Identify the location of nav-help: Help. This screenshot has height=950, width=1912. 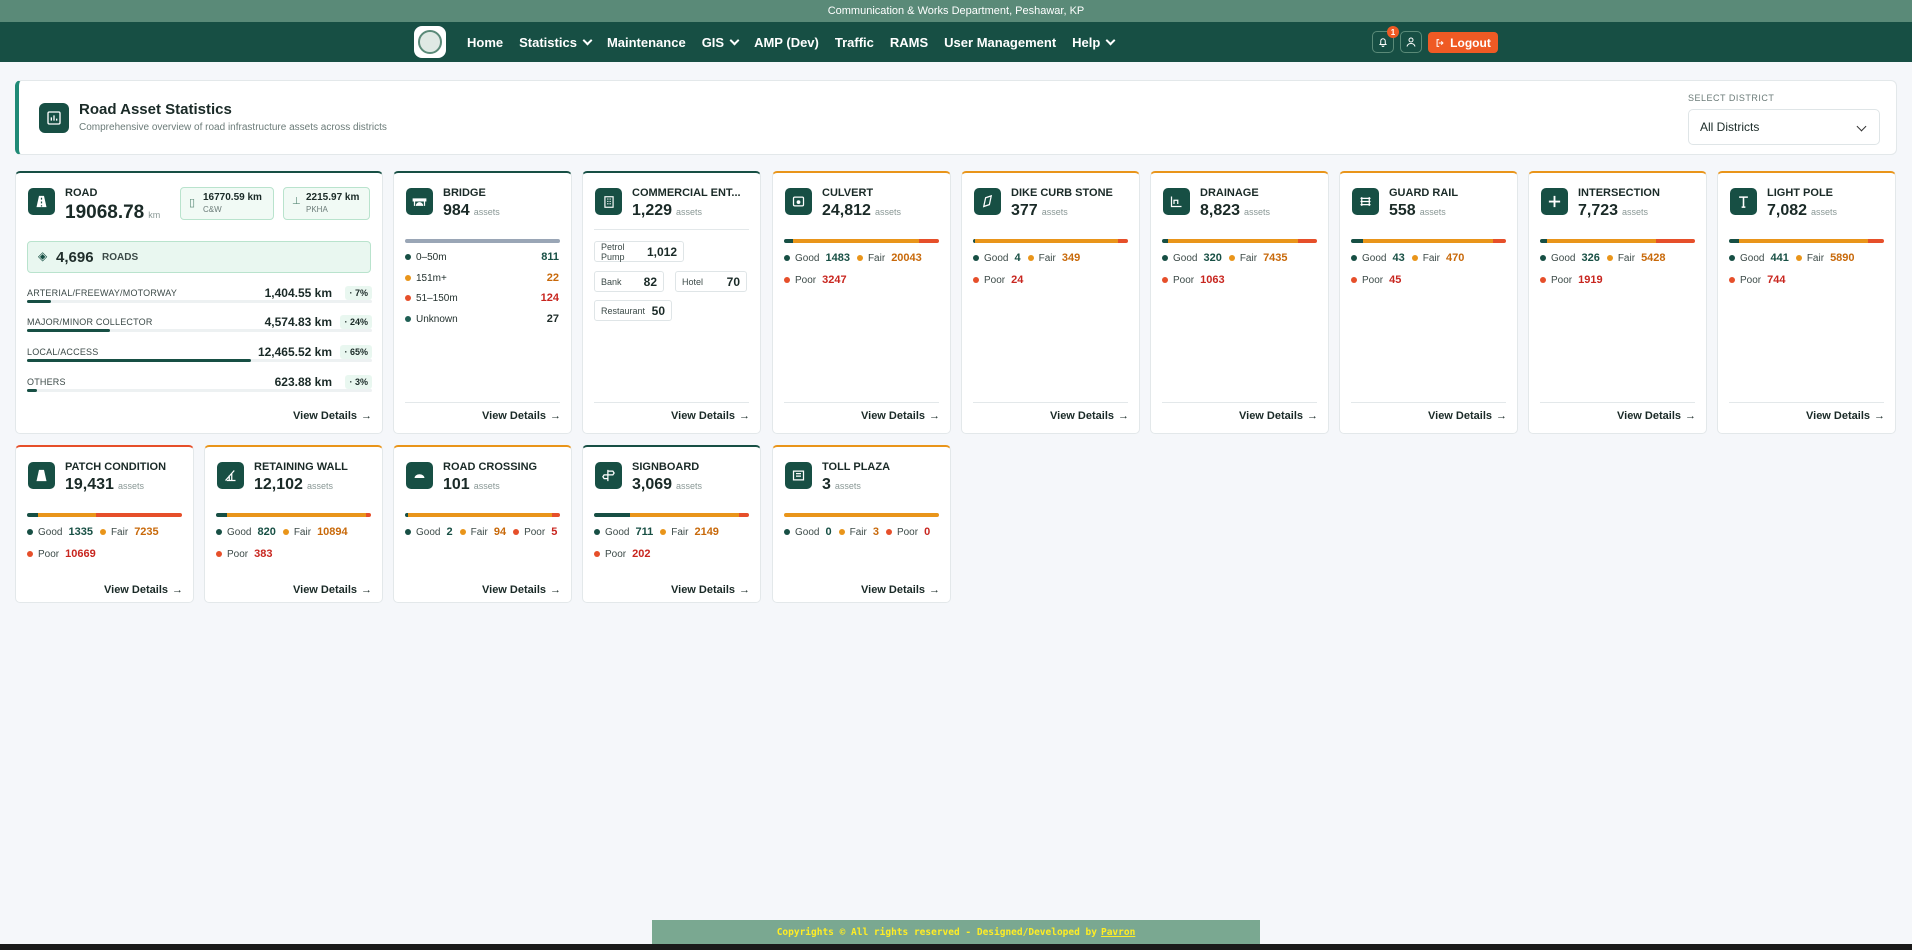
(1094, 42).